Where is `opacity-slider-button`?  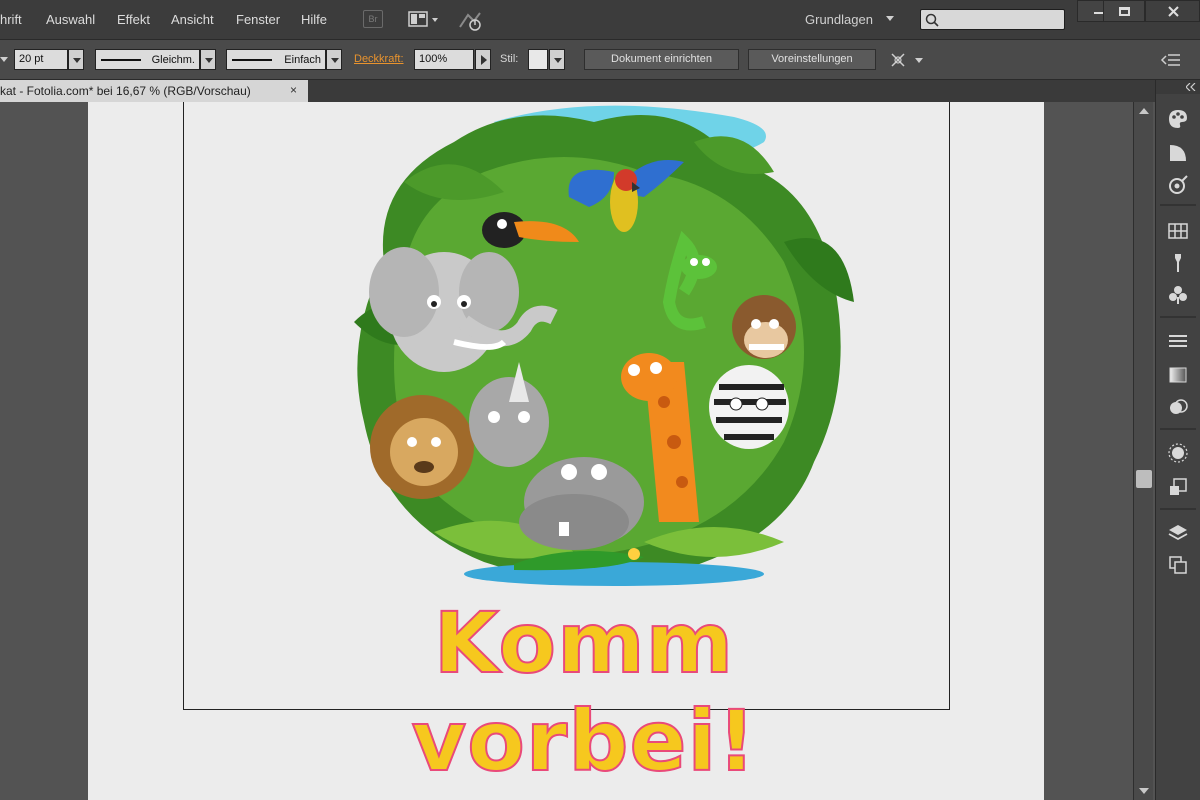
opacity-slider-button is located at coordinates (483, 59).